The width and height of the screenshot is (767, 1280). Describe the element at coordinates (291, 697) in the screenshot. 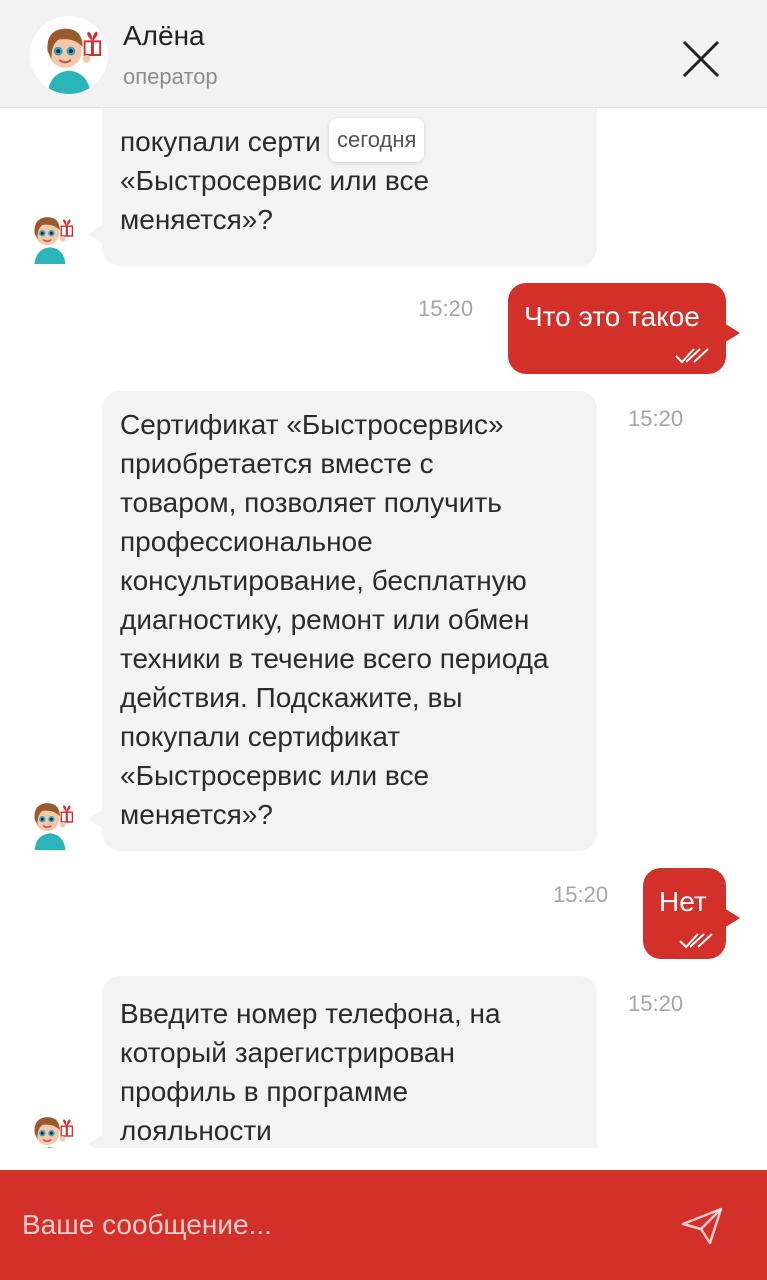

I see `message-line: действия. Подскажите, вы` at that location.